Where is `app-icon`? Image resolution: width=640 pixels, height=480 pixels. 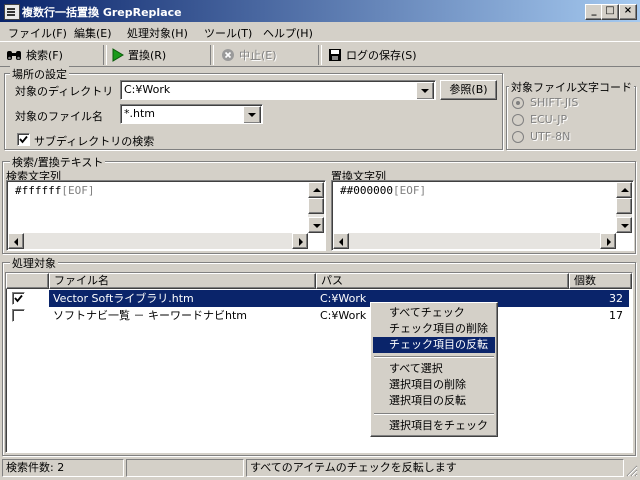 app-icon is located at coordinates (12, 12).